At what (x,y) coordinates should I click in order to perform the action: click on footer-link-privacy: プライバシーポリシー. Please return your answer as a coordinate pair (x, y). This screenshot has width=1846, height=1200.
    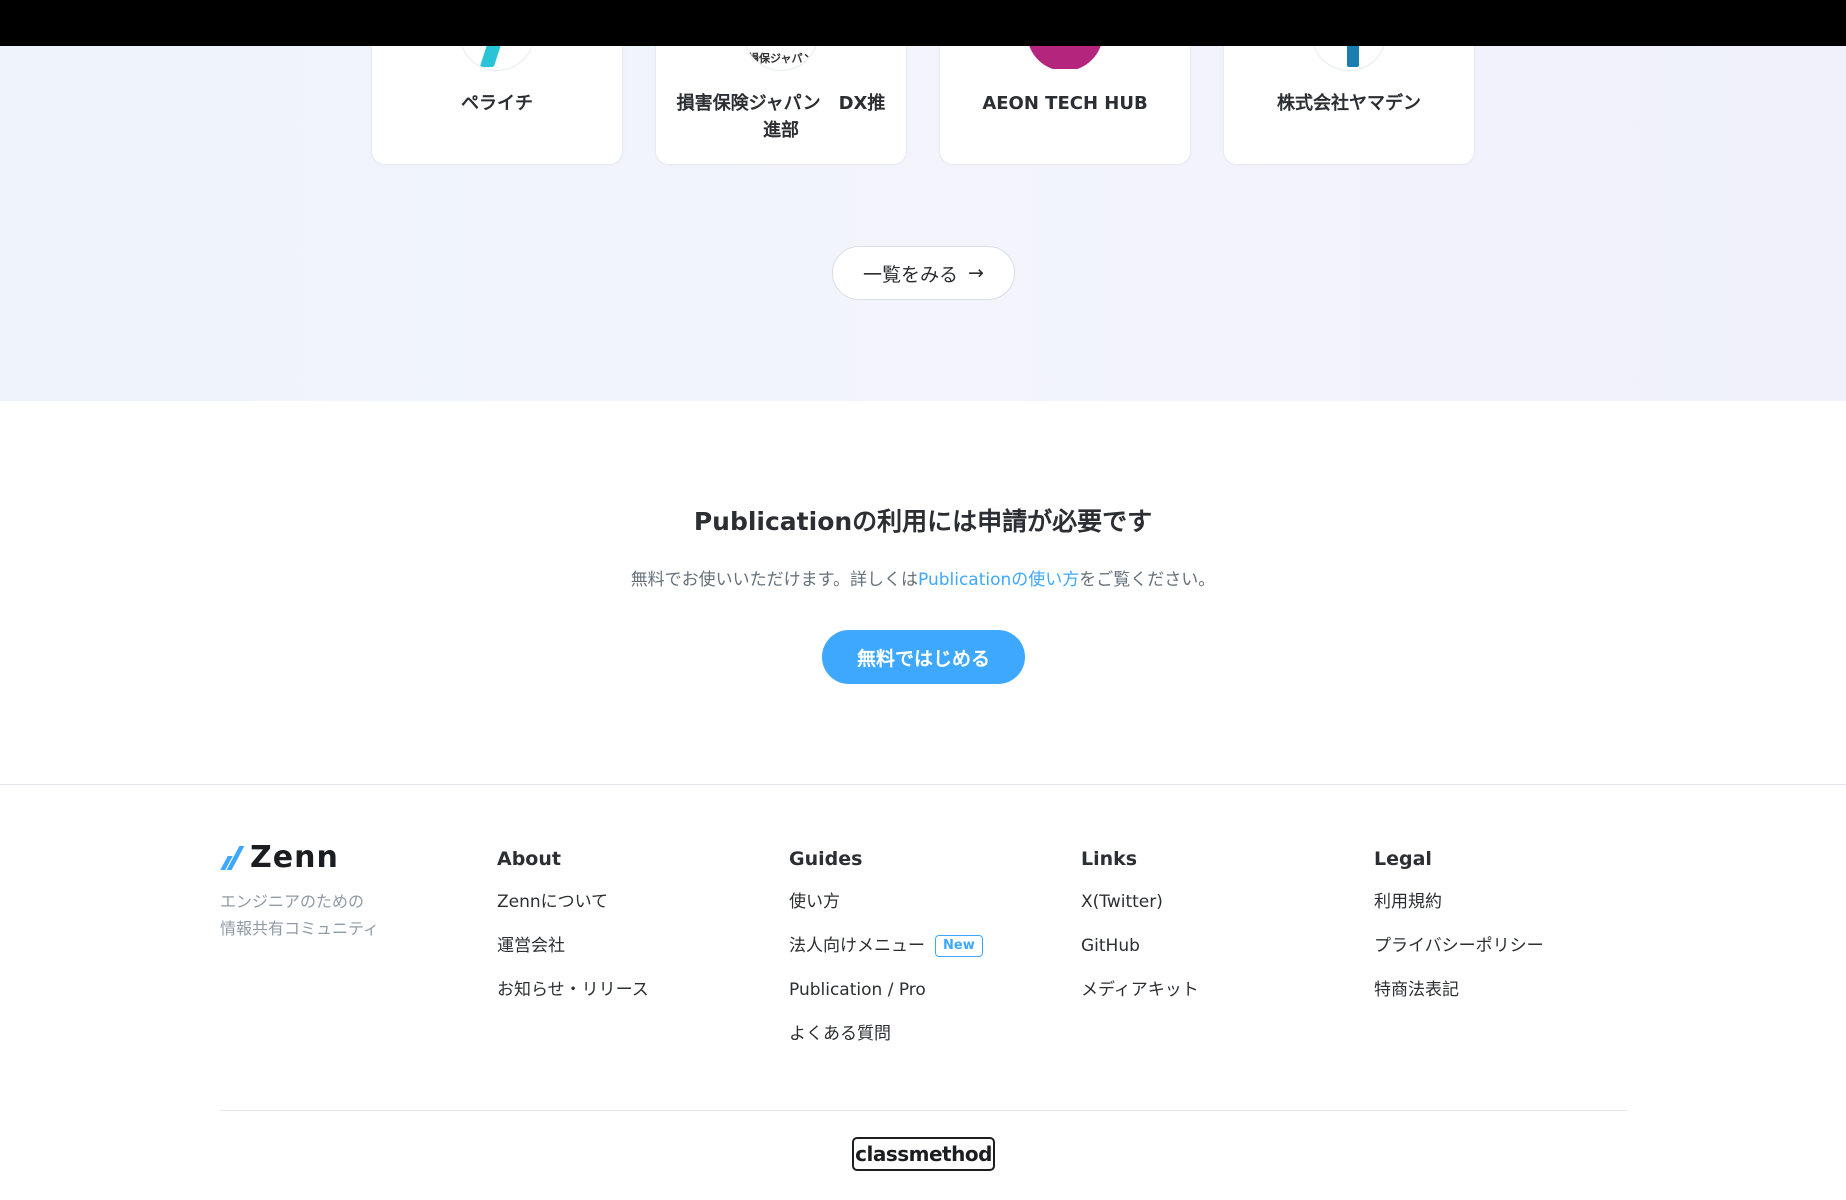
    Looking at the image, I should click on (1459, 946).